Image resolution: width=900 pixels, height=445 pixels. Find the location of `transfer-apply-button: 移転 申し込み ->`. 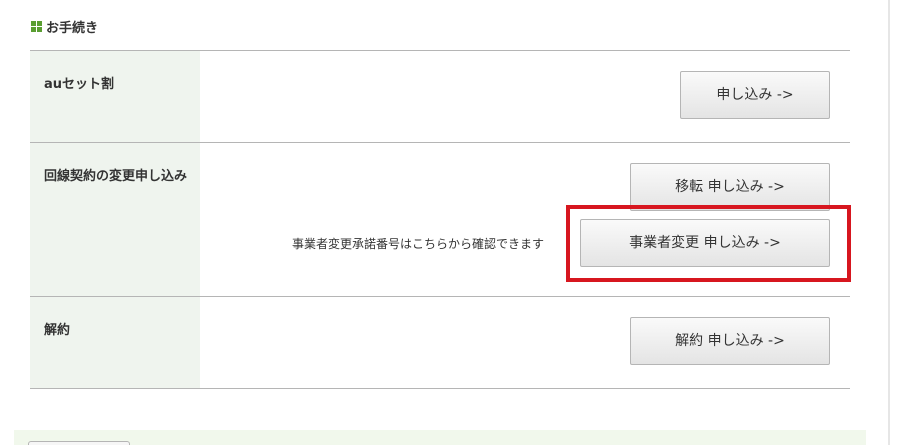

transfer-apply-button: 移転 申し込み -> is located at coordinates (730, 187).